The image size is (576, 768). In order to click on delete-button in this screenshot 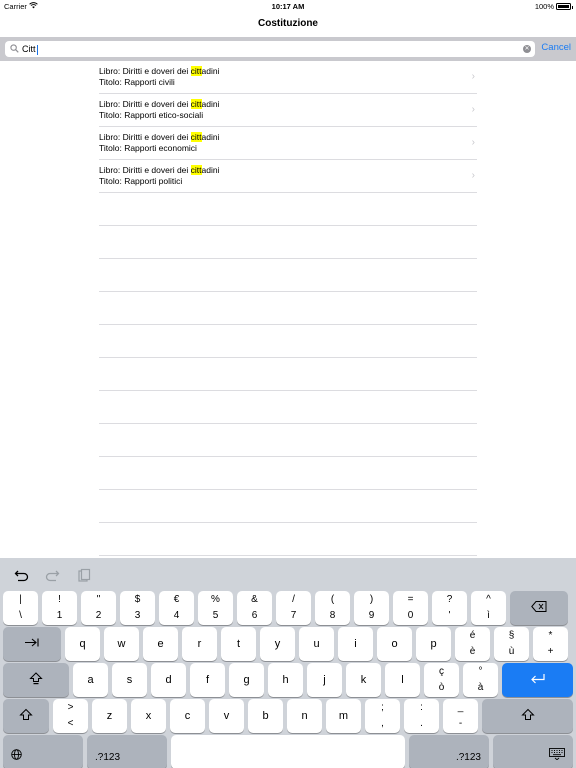, I will do `click(539, 608)`.